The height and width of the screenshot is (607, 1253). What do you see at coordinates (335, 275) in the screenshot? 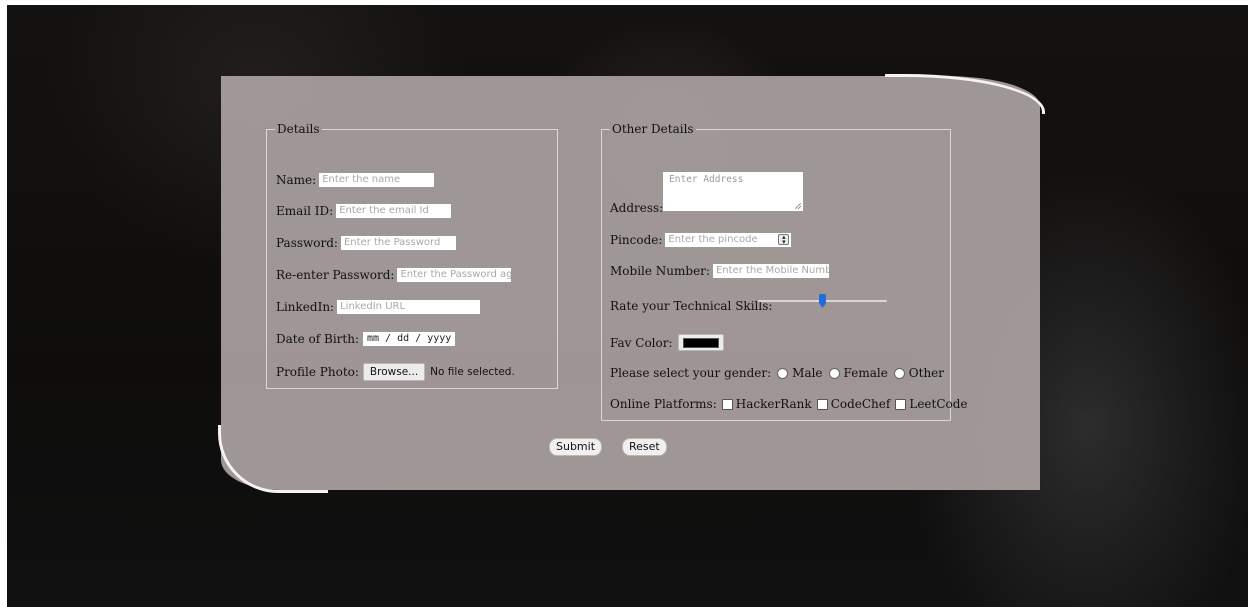
I see `reenter-password-label: Re-enter Password:` at bounding box center [335, 275].